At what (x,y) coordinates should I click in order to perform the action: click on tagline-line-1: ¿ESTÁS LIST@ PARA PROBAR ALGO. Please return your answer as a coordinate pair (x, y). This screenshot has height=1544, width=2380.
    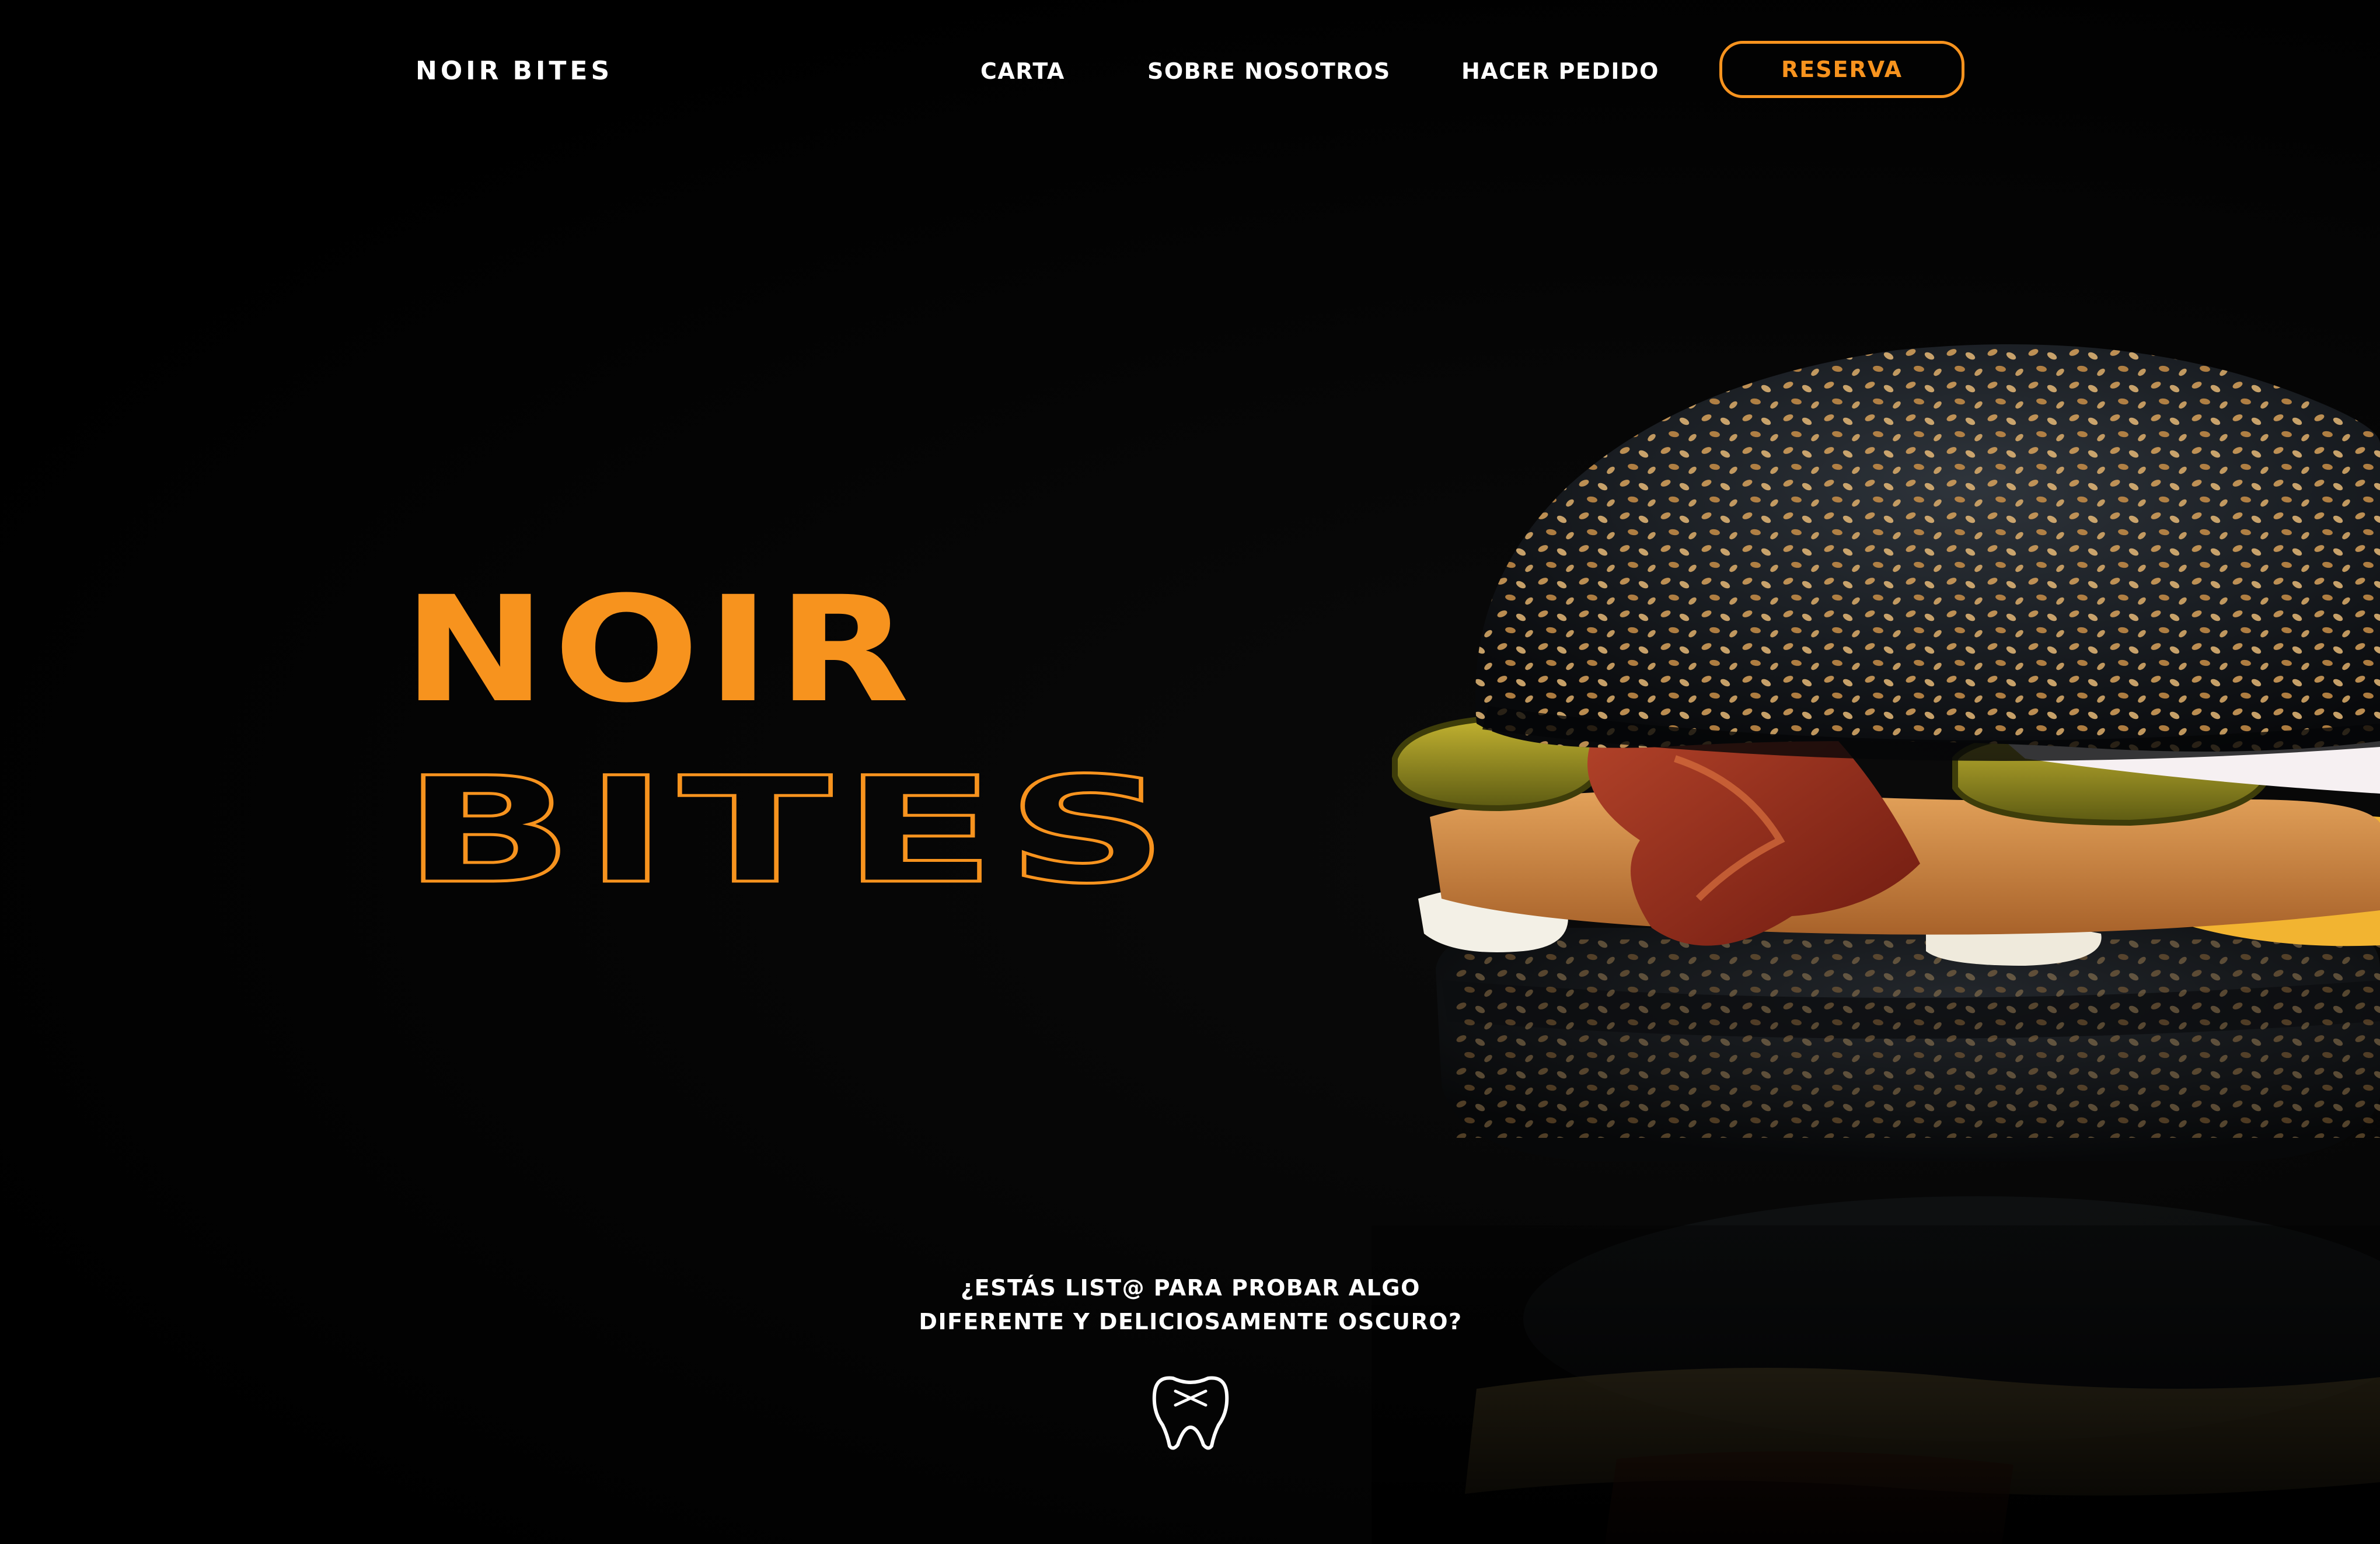
    Looking at the image, I should click on (1191, 1288).